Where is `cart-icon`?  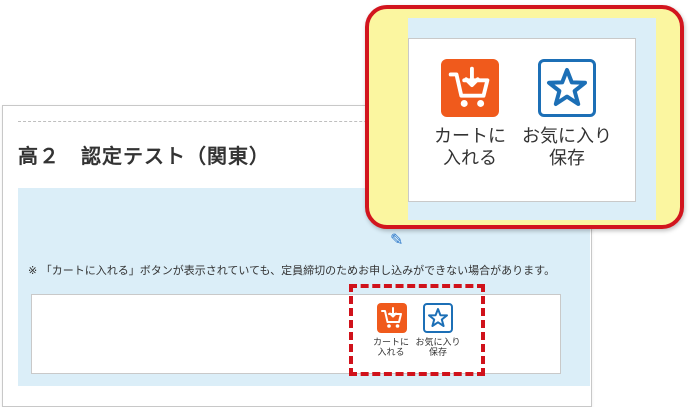 cart-icon is located at coordinates (469, 86).